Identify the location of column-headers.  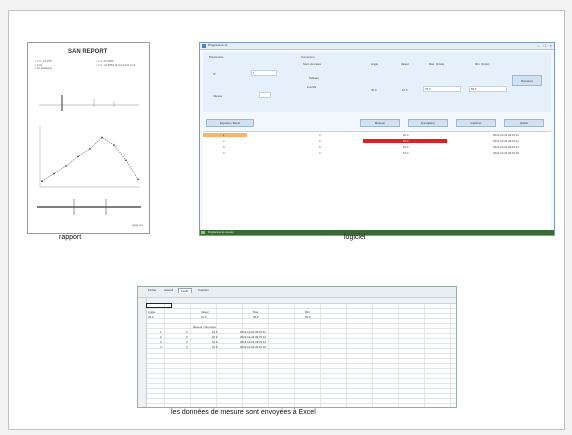
(297, 301).